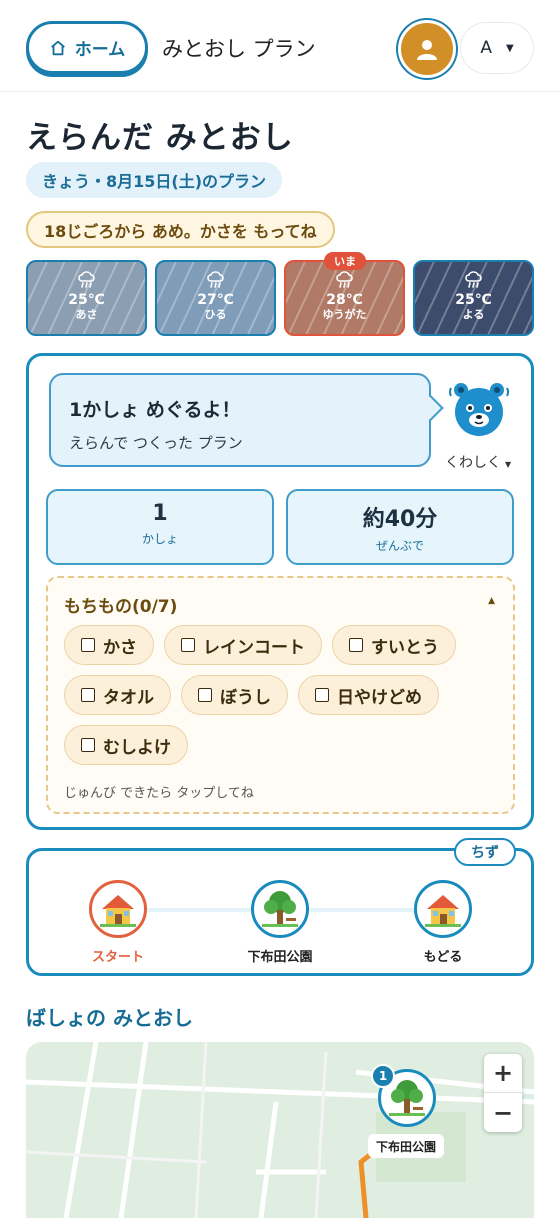 This screenshot has width=560, height=1218. What do you see at coordinates (100, 50) in the screenshot?
I see `home-button-label: ホーム` at bounding box center [100, 50].